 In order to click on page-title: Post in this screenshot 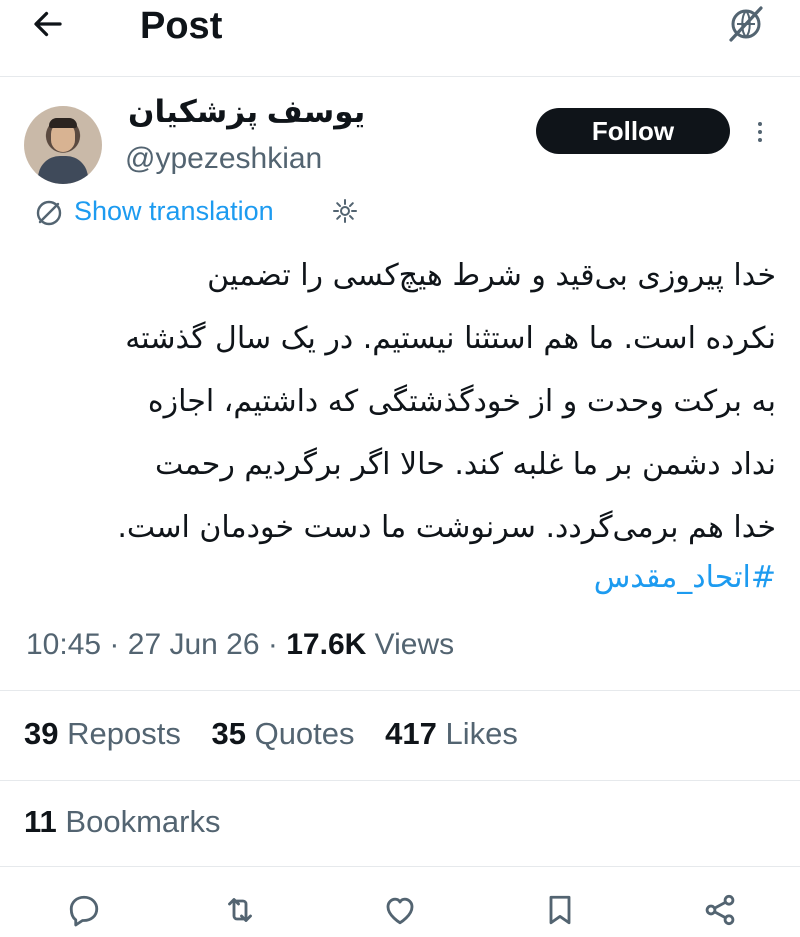, I will do `click(181, 26)`.